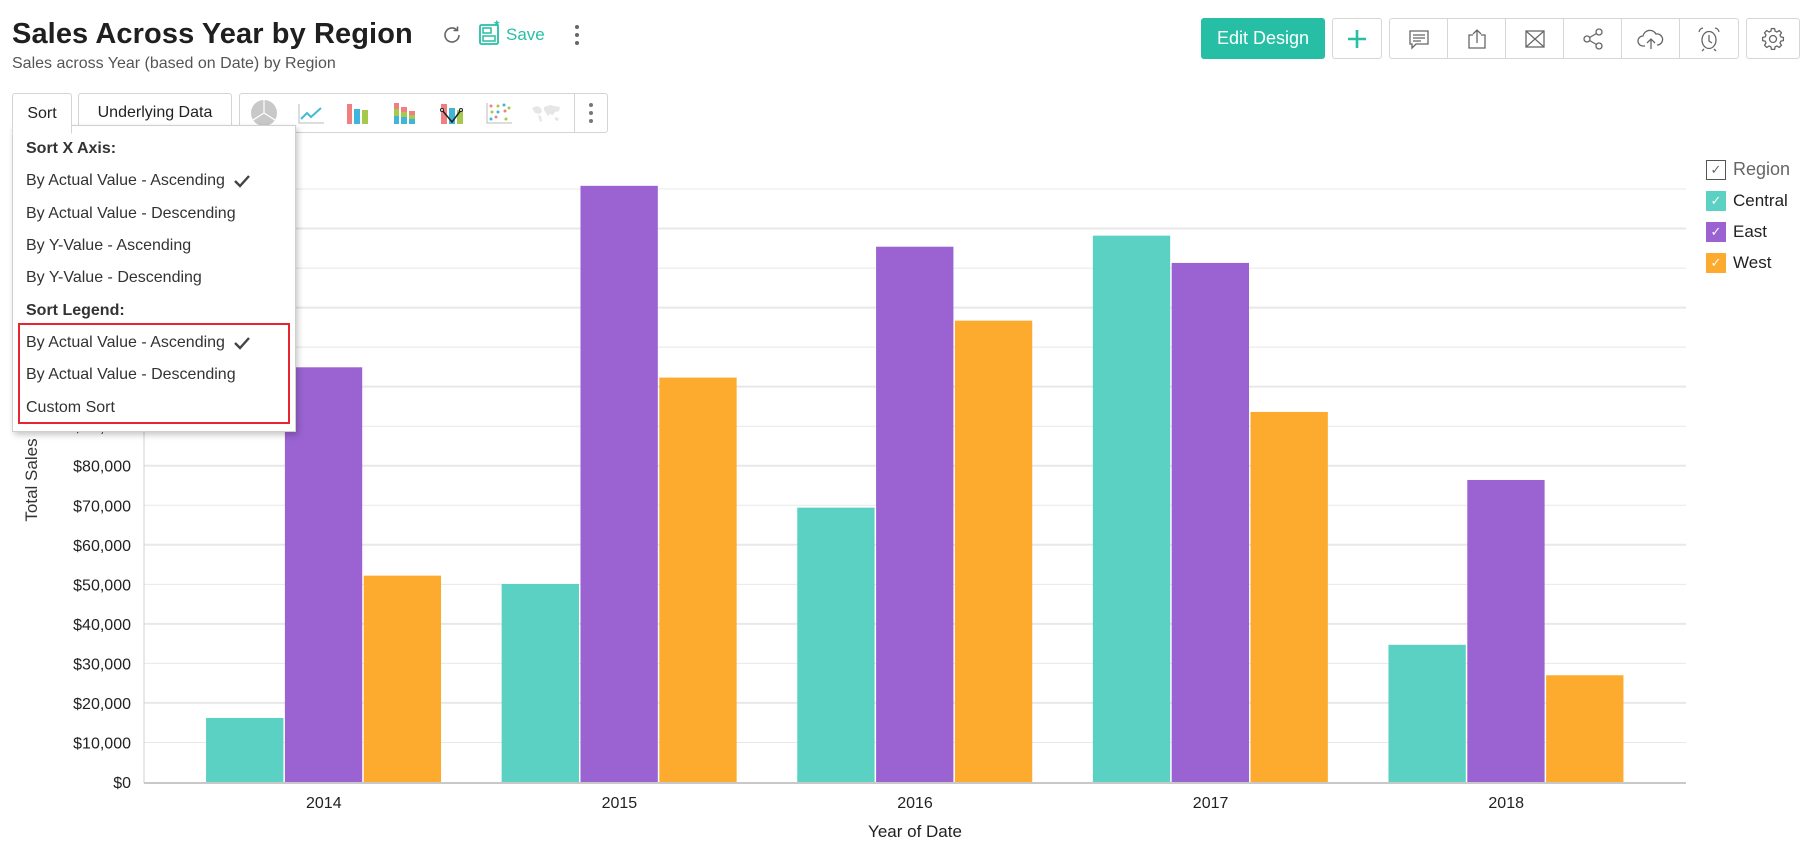  I want to click on x-tick-label: 2016, so click(915, 803).